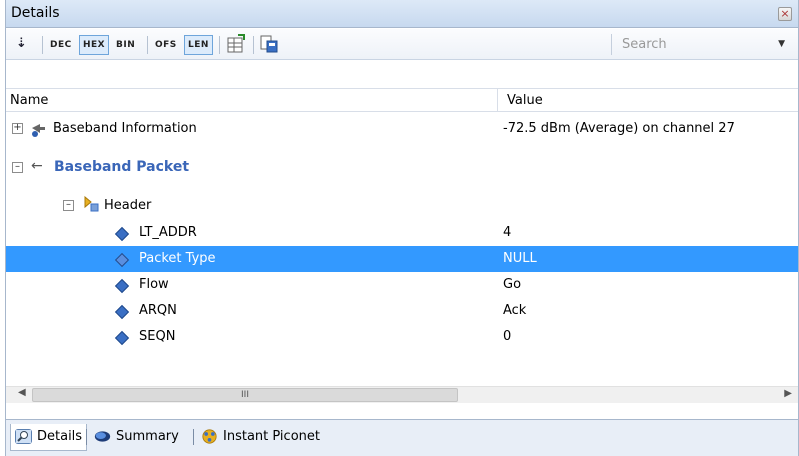 This screenshot has width=799, height=456. What do you see at coordinates (619, 128) in the screenshot?
I see `tree-value: -72.5 dBm (Average) on channel 27` at bounding box center [619, 128].